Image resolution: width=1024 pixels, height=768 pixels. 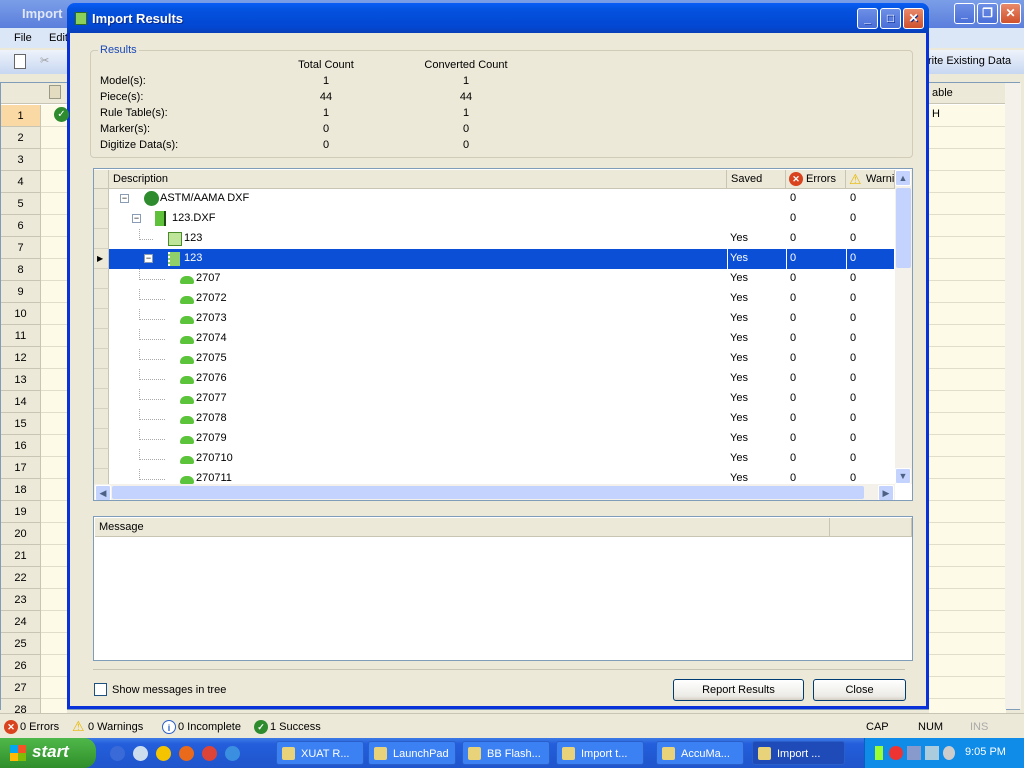 What do you see at coordinates (21, 336) in the screenshot?
I see `row-header: 11` at bounding box center [21, 336].